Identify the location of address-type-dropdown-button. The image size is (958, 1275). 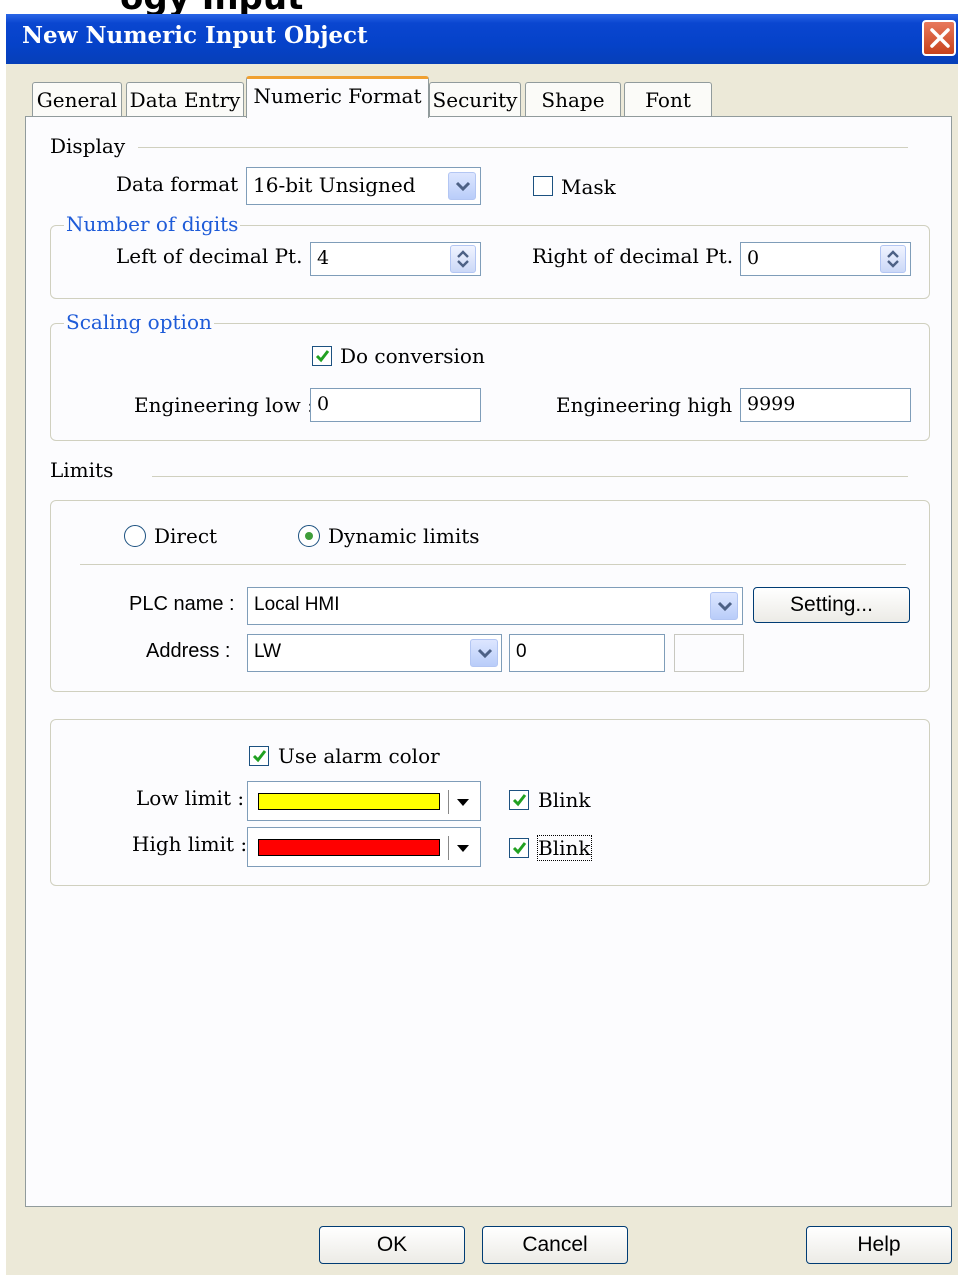
(484, 653).